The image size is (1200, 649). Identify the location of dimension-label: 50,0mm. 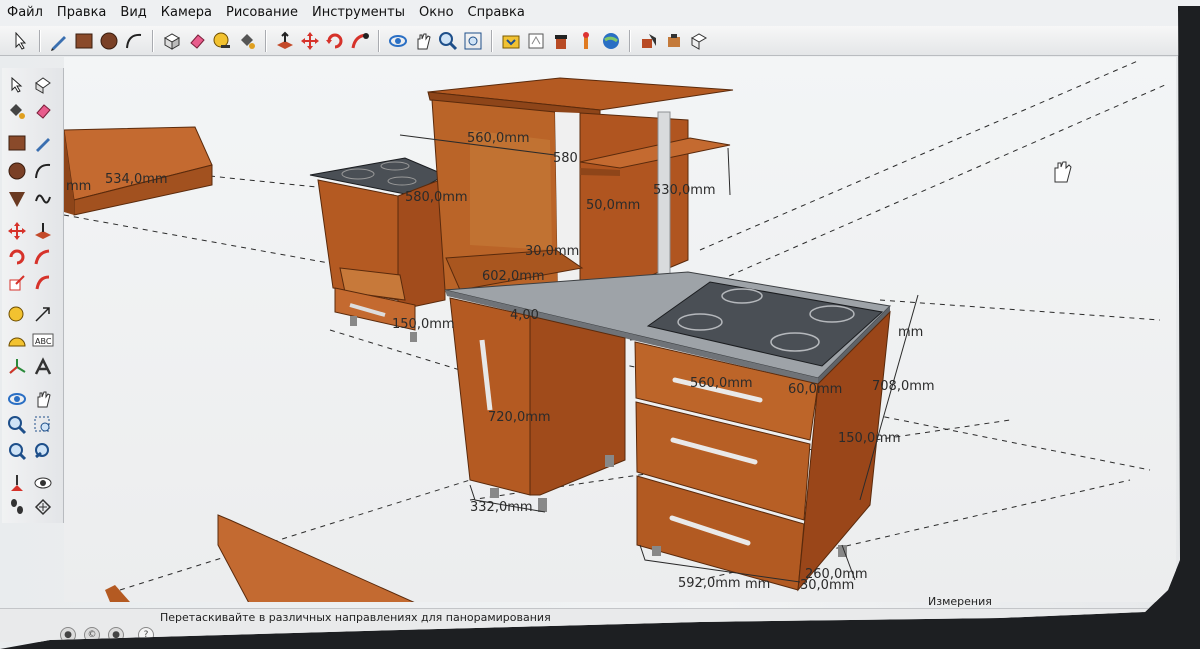
(613, 205).